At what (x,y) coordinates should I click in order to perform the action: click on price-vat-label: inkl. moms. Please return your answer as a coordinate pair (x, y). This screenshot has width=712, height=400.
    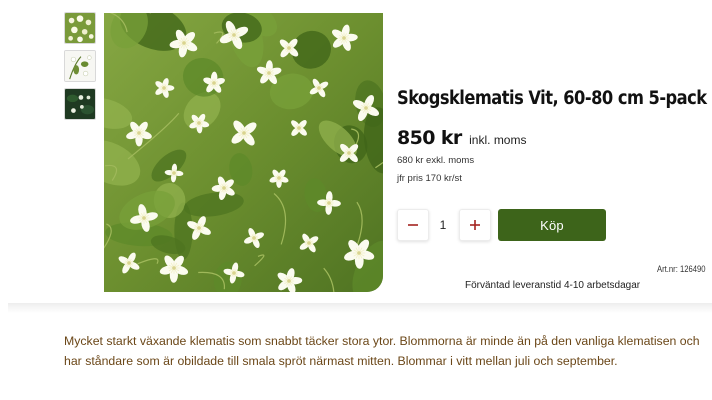
    Looking at the image, I should click on (498, 140).